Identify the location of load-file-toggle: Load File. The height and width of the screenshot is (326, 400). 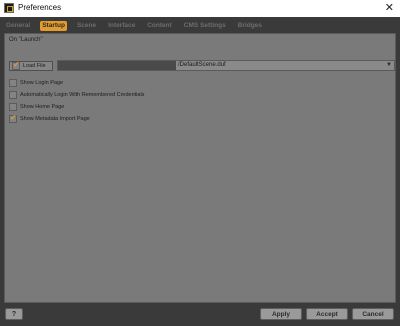
(31, 65).